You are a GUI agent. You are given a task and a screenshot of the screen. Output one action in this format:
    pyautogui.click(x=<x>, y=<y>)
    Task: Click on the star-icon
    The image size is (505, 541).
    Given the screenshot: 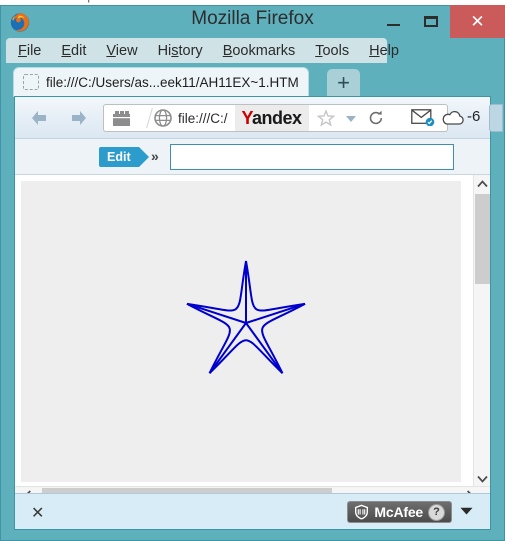 What is the action you would take?
    pyautogui.click(x=325, y=118)
    